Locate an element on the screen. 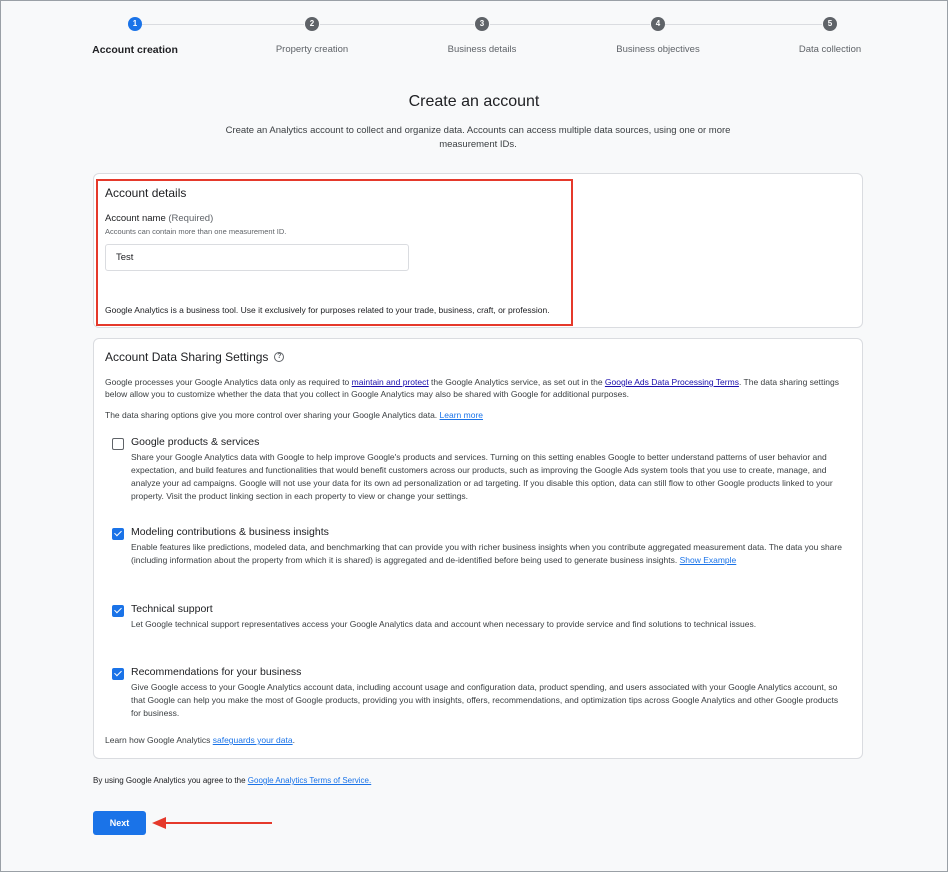 This screenshot has width=948, height=872. modeling-contributions-checkbox is located at coordinates (118, 534).